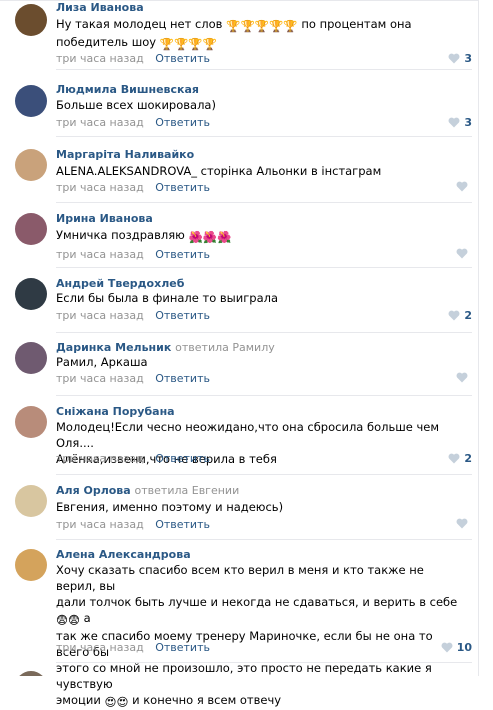  I want to click on like-count: 10, so click(464, 647).